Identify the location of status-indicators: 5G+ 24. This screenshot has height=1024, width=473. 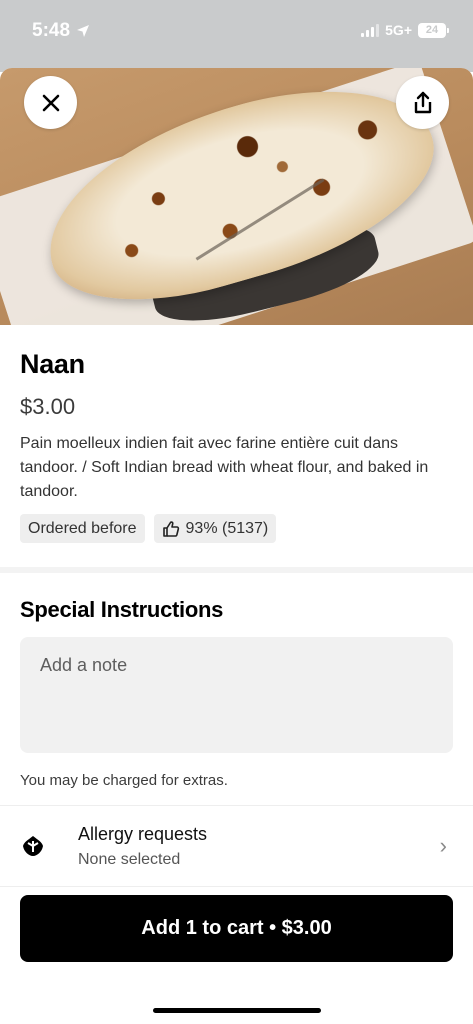
(405, 30).